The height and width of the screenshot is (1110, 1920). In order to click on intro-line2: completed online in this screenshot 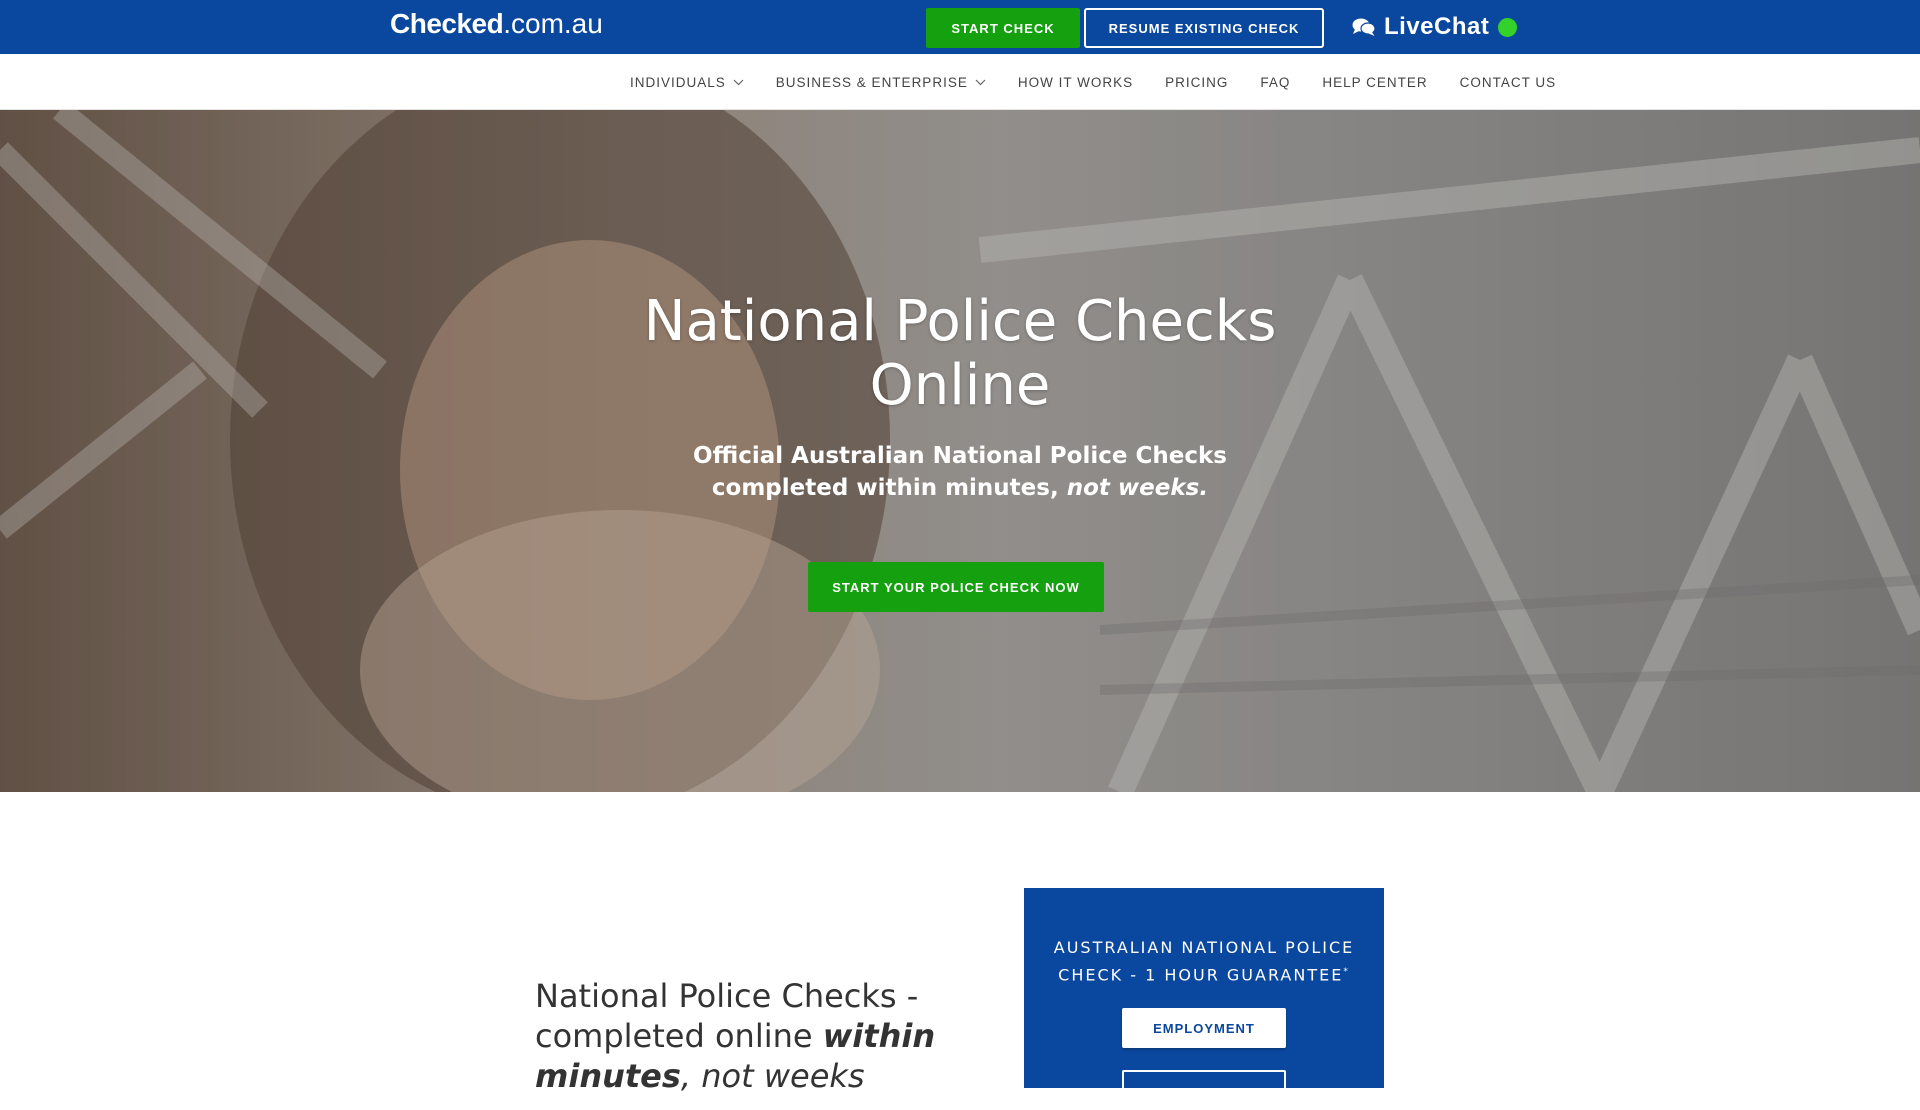, I will do `click(674, 1036)`.